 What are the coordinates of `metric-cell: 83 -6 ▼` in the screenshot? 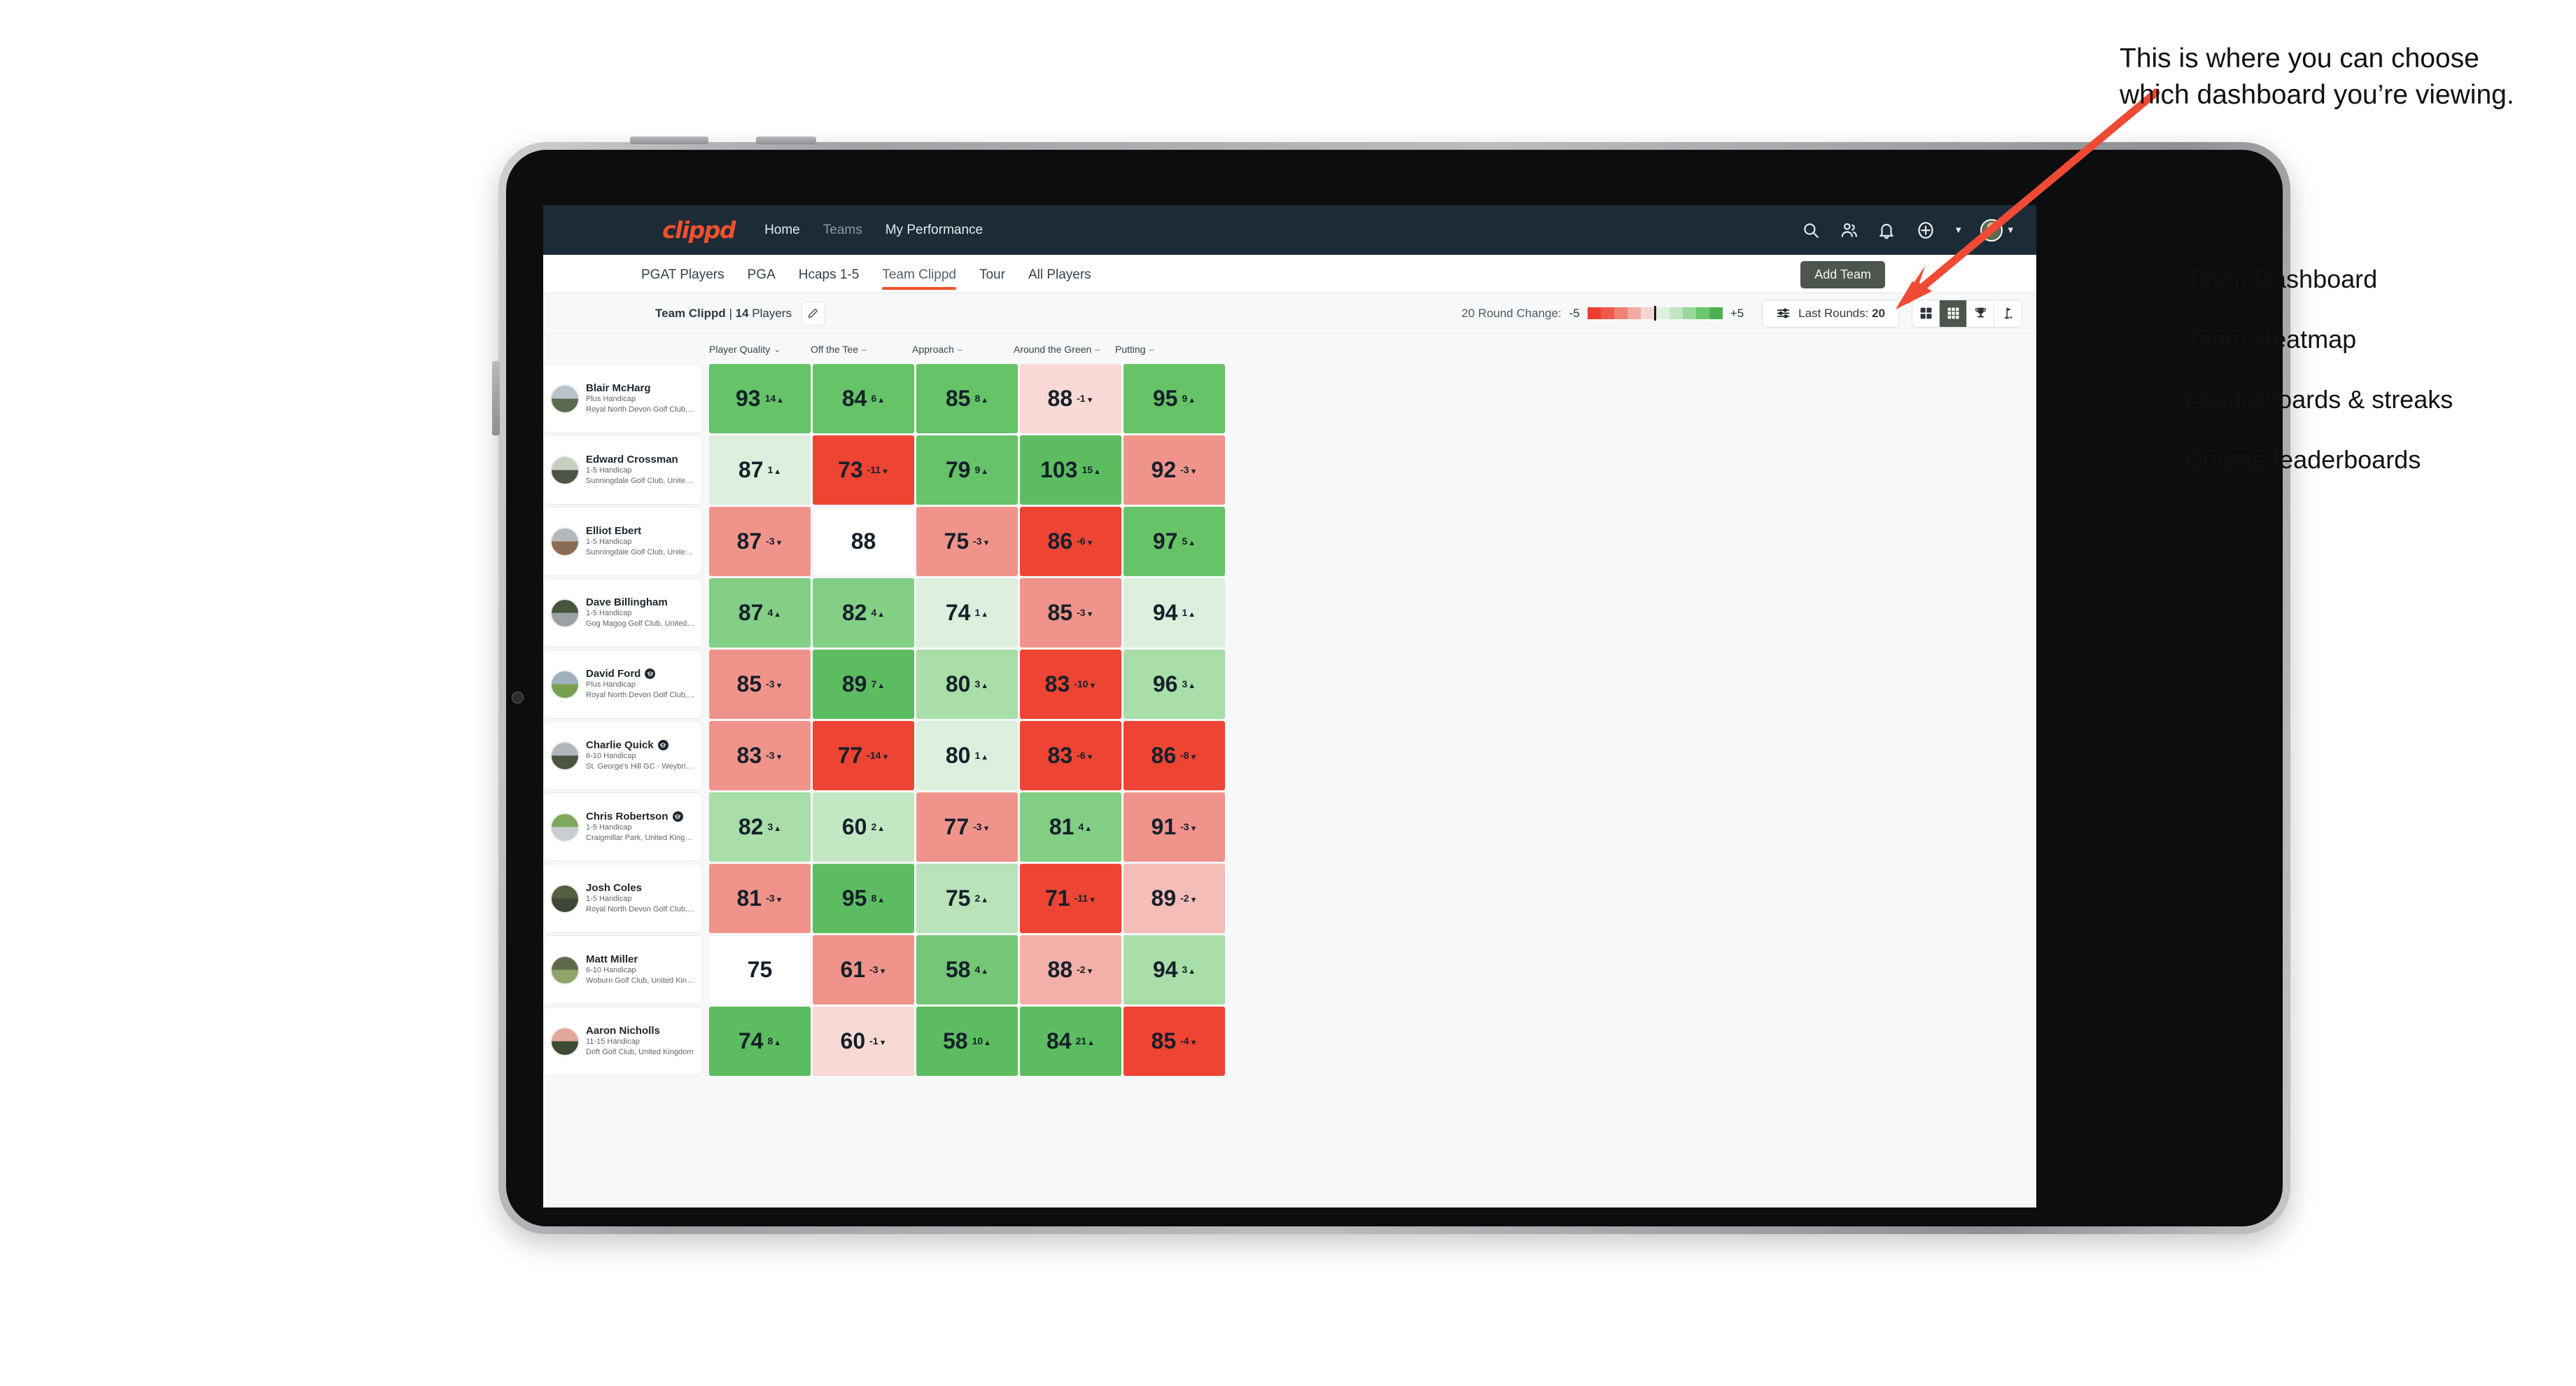 It's located at (1070, 755).